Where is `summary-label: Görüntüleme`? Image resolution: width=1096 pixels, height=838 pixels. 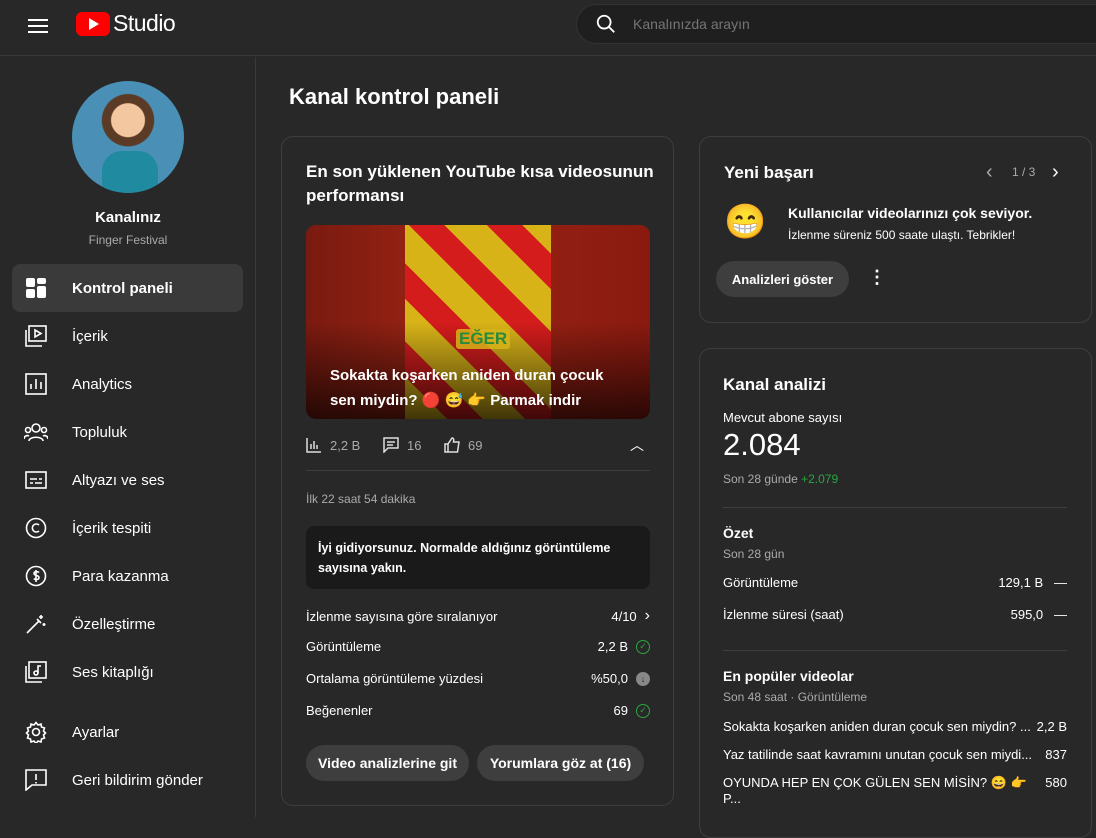 summary-label: Görüntüleme is located at coordinates (761, 582).